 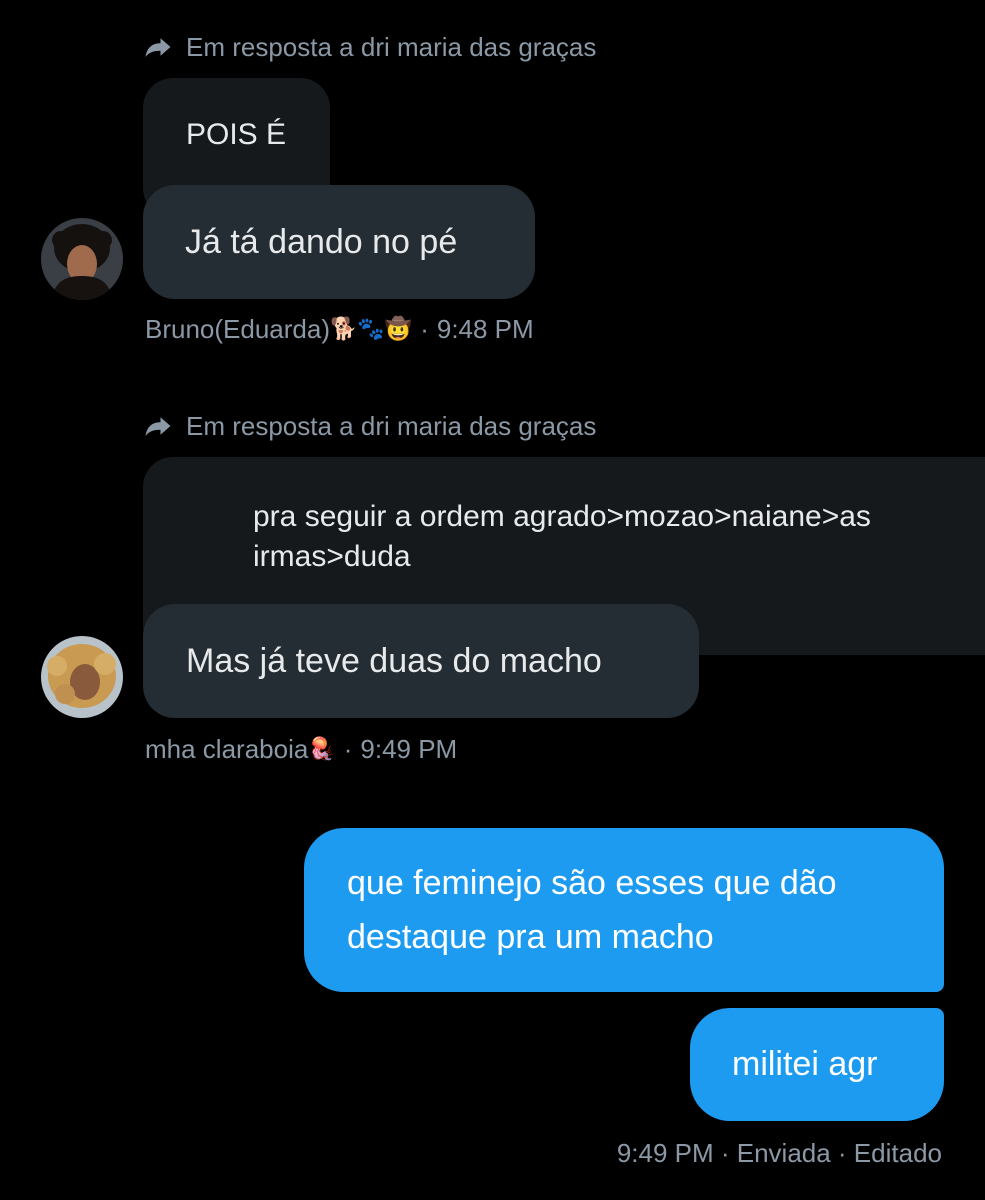 What do you see at coordinates (321, 241) in the screenshot?
I see `message-text: Já tá dando no pé` at bounding box center [321, 241].